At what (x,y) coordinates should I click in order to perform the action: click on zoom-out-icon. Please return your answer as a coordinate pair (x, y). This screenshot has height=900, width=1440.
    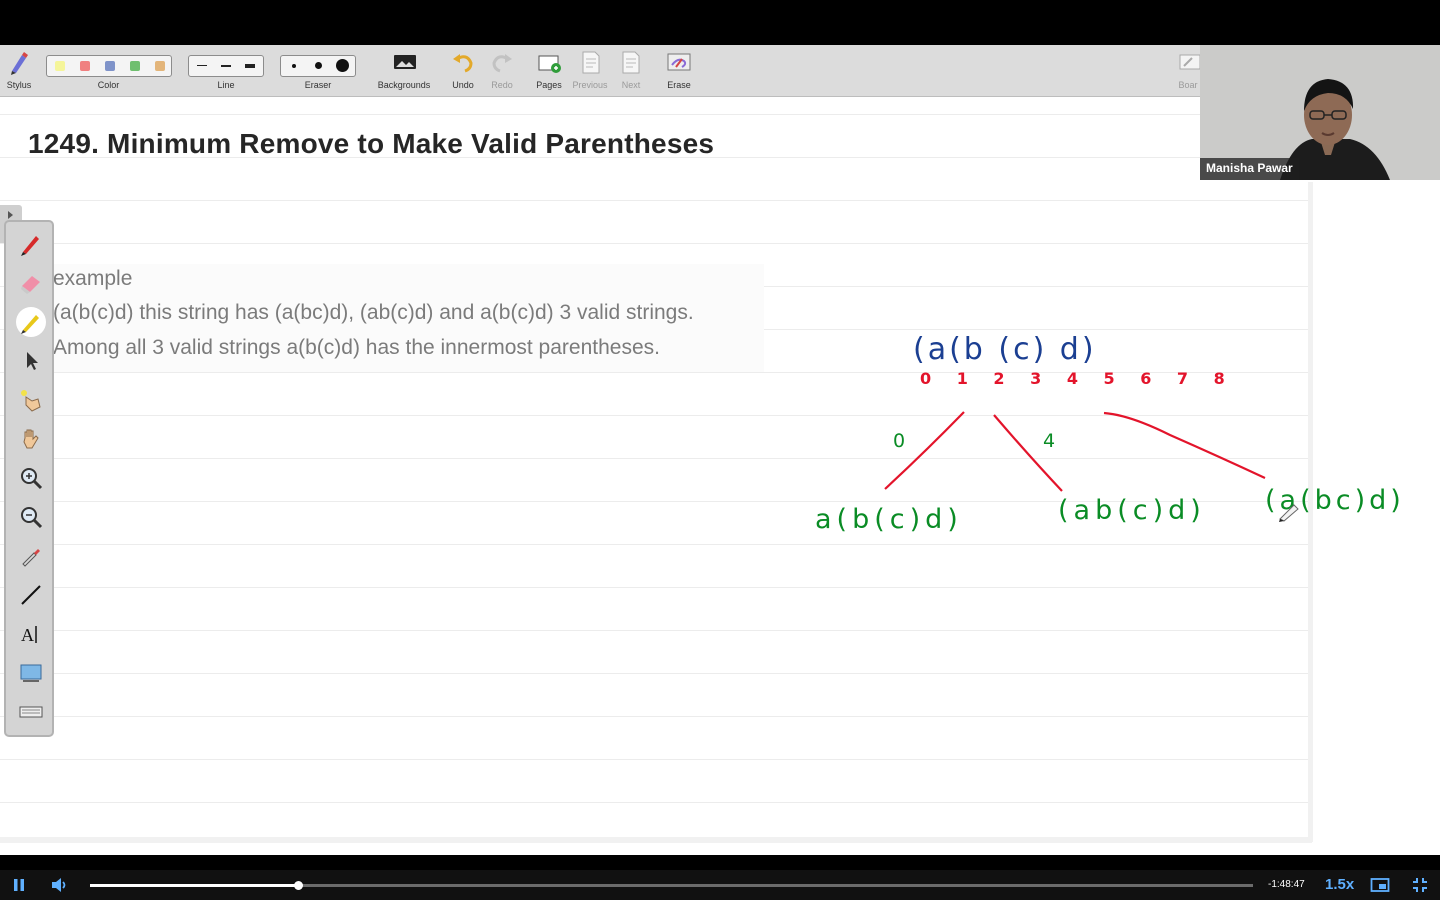
    Looking at the image, I should click on (32, 518).